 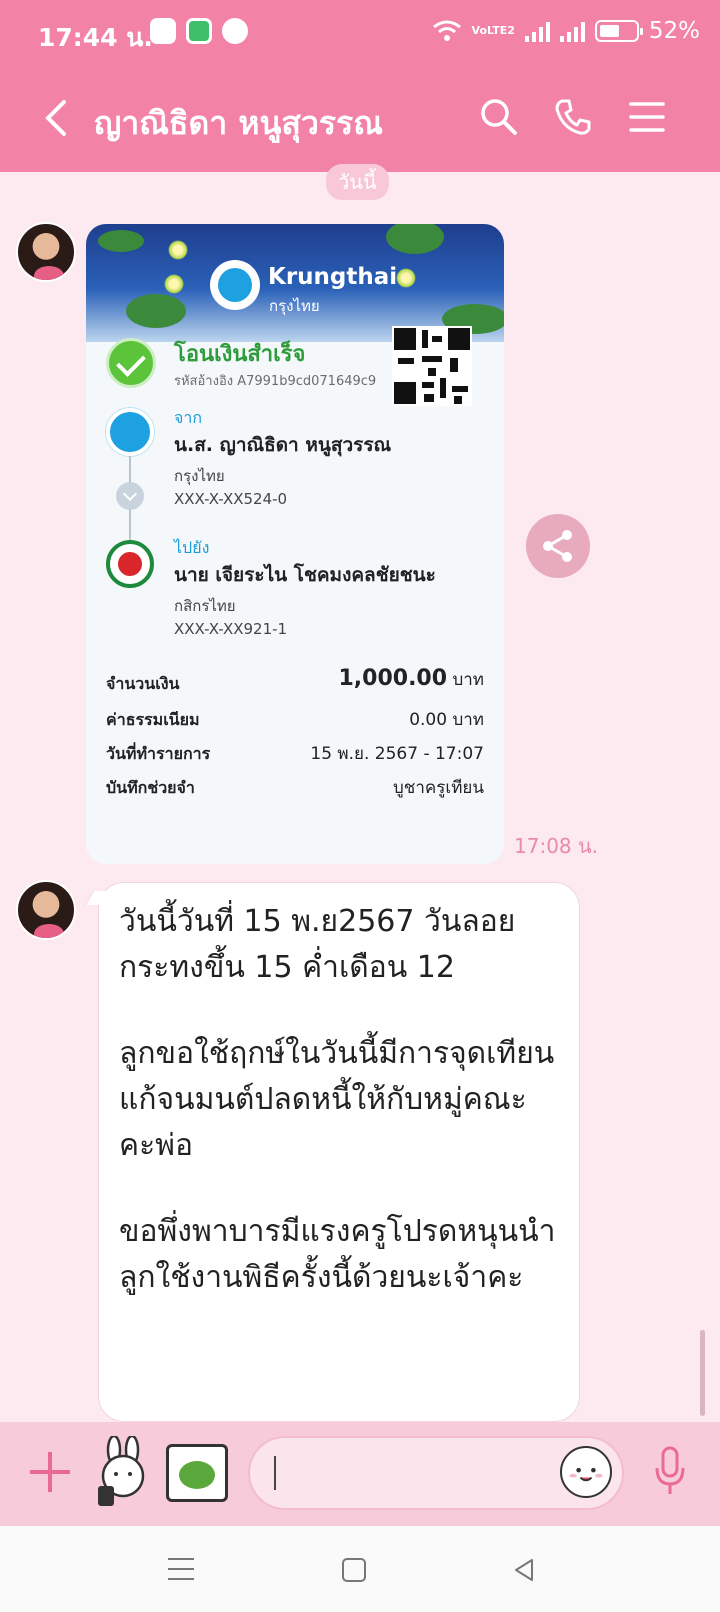 I want to click on amount-row: 1,000.00 บาท, so click(x=411, y=679).